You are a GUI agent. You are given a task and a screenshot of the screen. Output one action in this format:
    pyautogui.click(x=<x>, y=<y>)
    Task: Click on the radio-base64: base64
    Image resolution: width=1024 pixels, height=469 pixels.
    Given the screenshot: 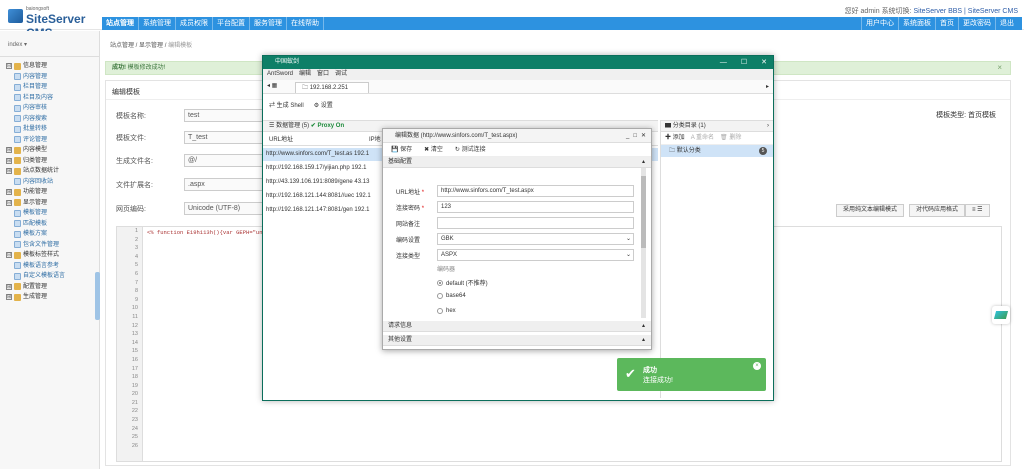 What is the action you would take?
    pyautogui.click(x=451, y=296)
    